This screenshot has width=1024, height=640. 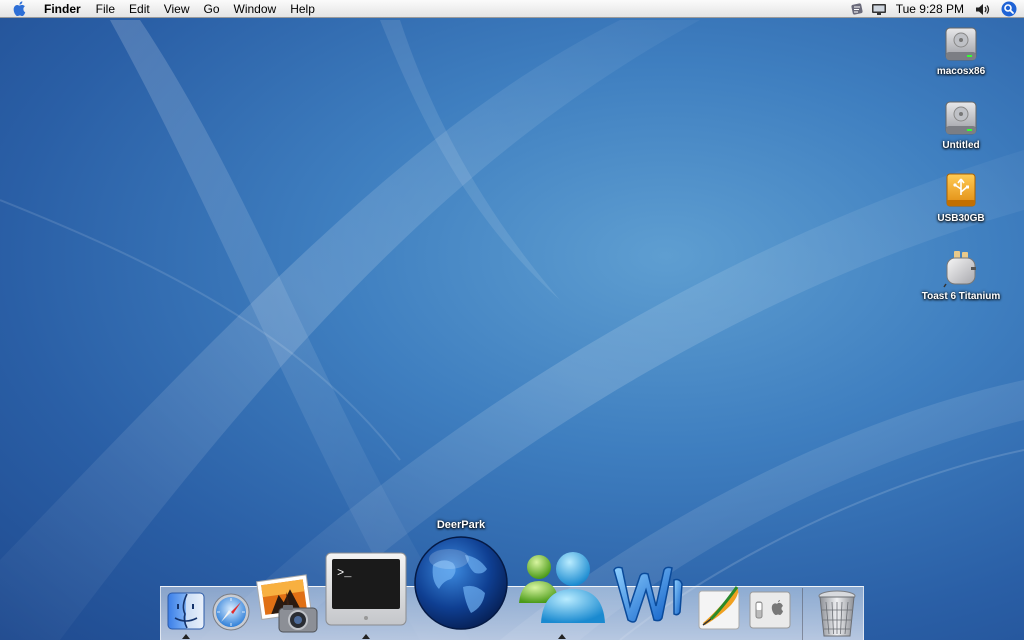 I want to click on script-menu-icon, so click(x=857, y=9).